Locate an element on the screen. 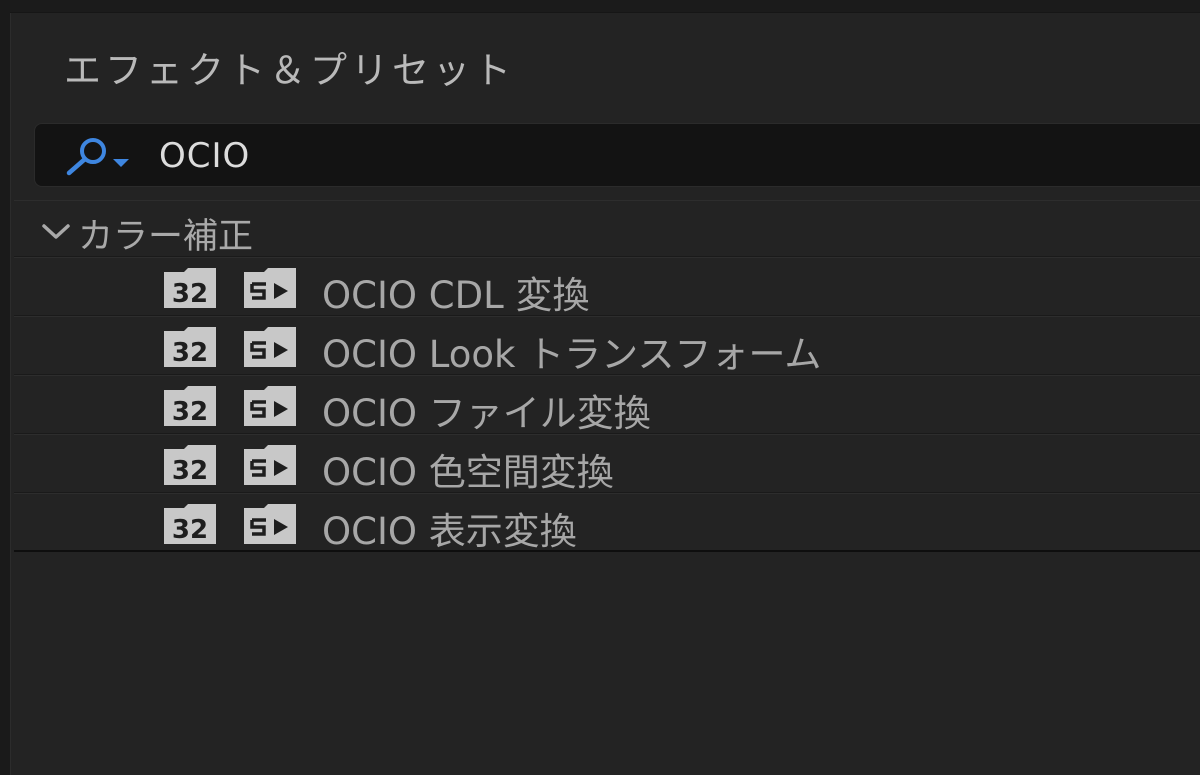  effect-item: 32 OCIO Look トランスフォーム is located at coordinates (607, 346).